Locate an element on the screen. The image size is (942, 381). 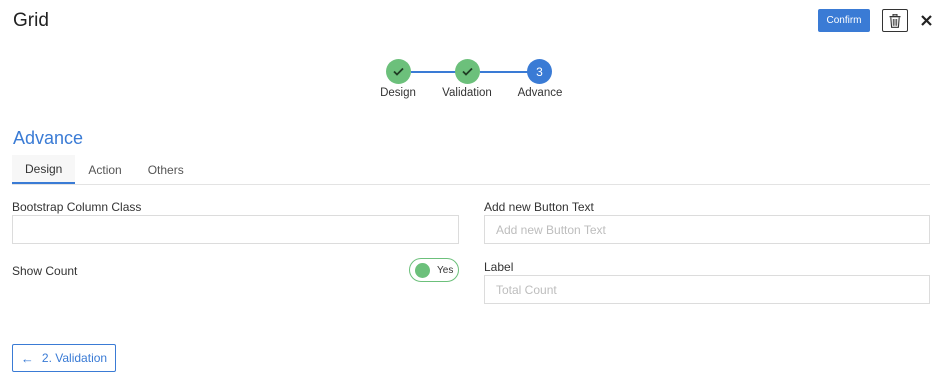
tab-action: Action is located at coordinates (104, 169).